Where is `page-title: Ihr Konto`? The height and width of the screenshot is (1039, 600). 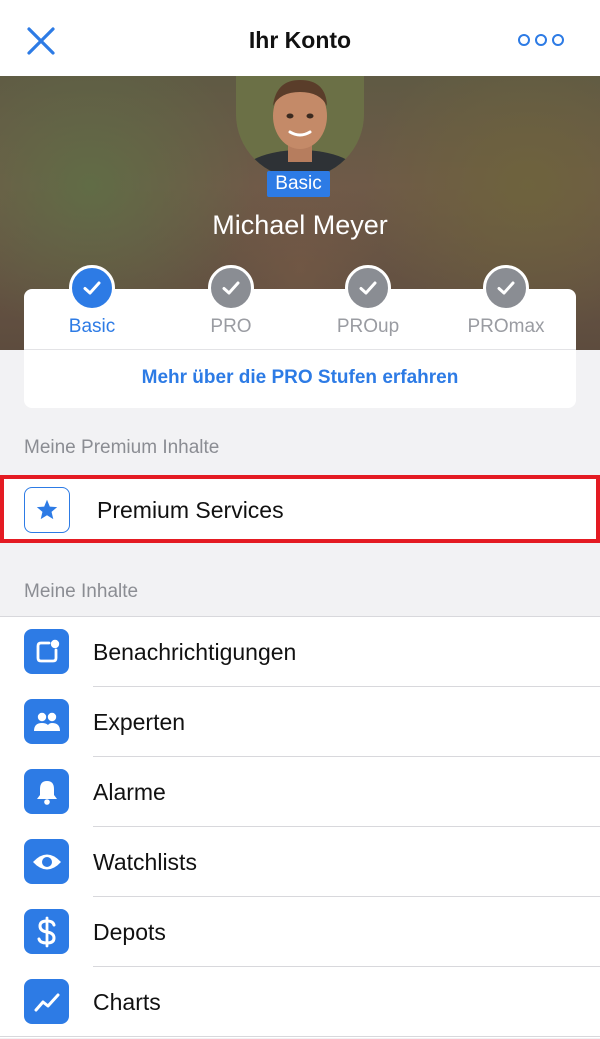 page-title: Ihr Konto is located at coordinates (300, 40).